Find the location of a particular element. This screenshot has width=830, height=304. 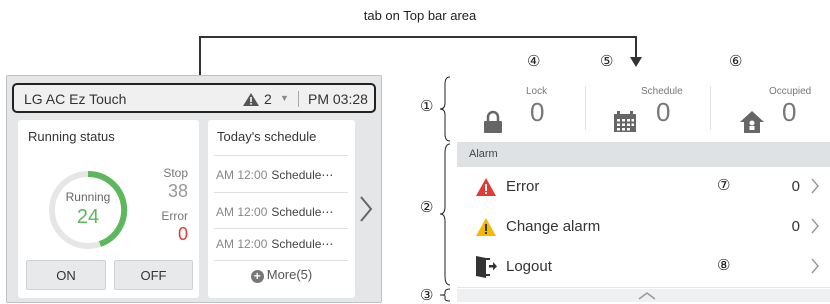

lock-label: Lock is located at coordinates (537, 91).